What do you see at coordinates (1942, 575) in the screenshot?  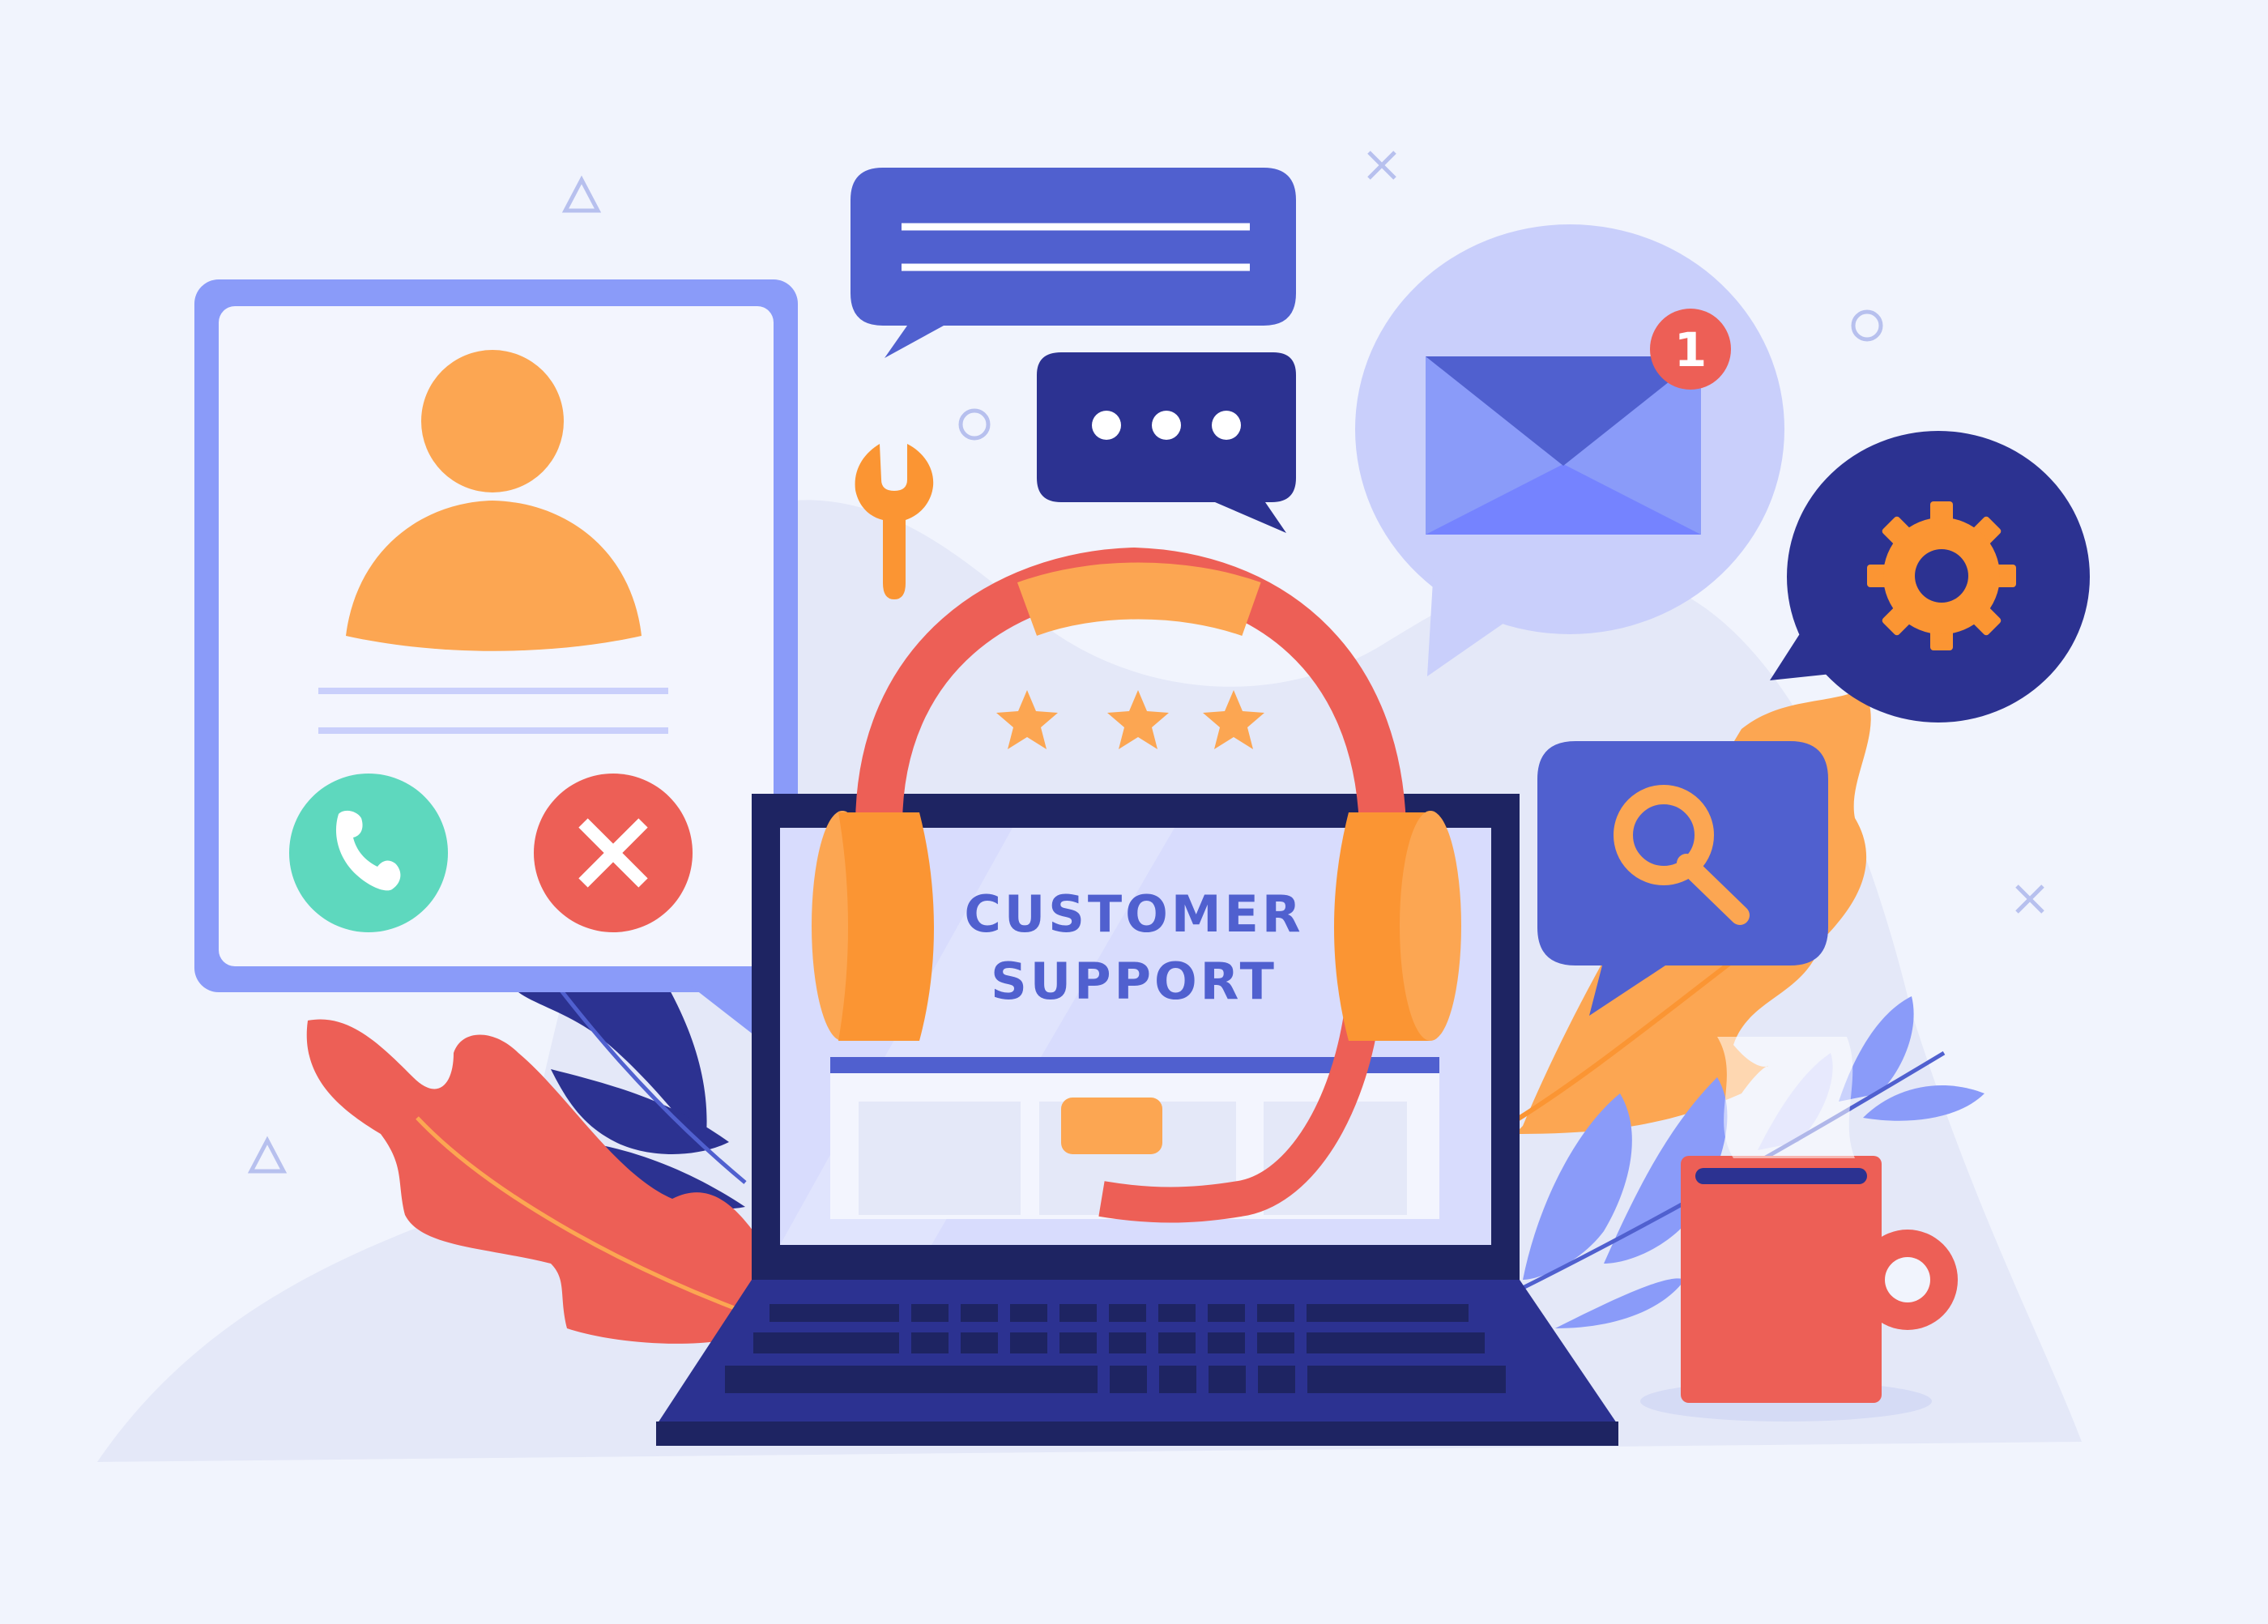 I see `gear-icon` at bounding box center [1942, 575].